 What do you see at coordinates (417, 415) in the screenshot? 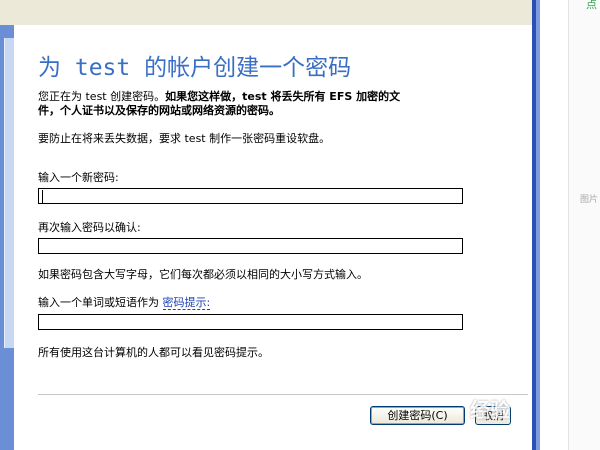
I see `create-password-button: 创建密码(C)` at bounding box center [417, 415].